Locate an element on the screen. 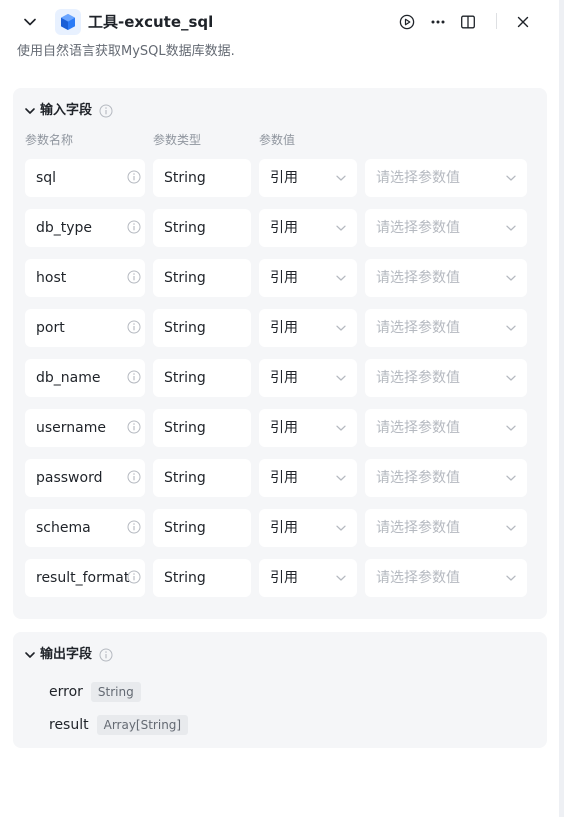 The height and width of the screenshot is (817, 564). header-divider is located at coordinates (496, 21).